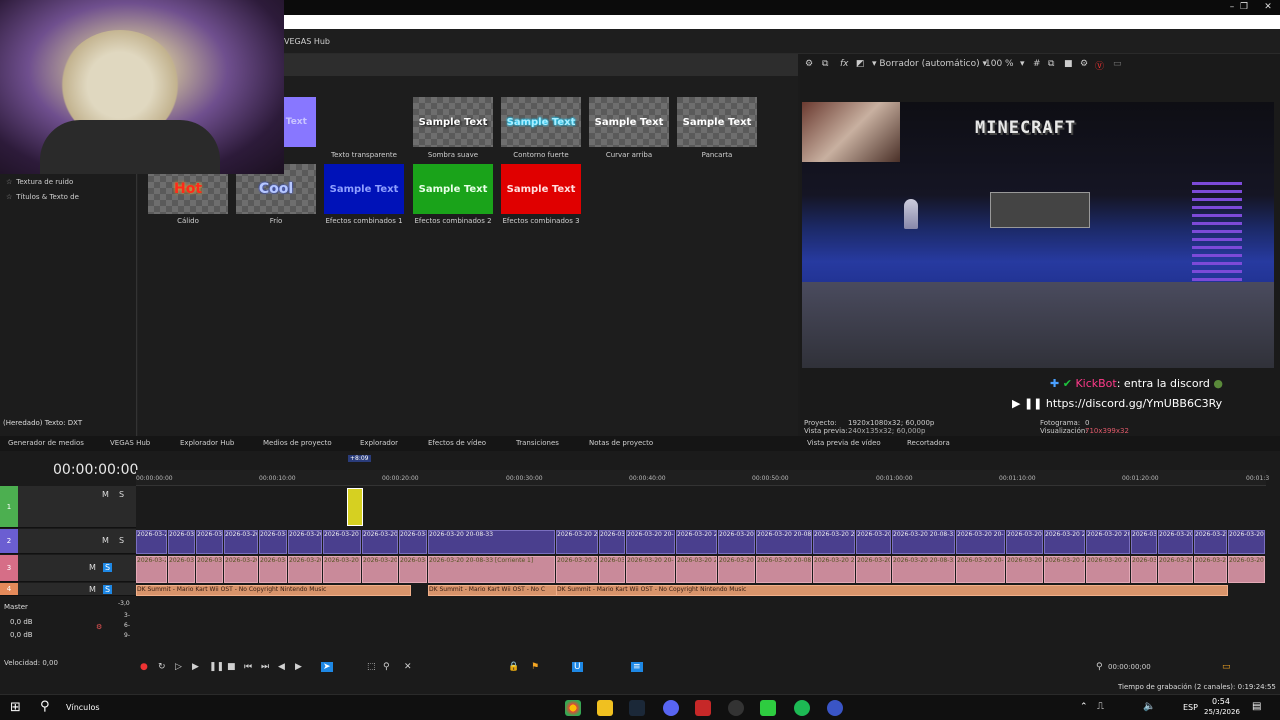  I want to click on file-explorer-icon, so click(605, 708).